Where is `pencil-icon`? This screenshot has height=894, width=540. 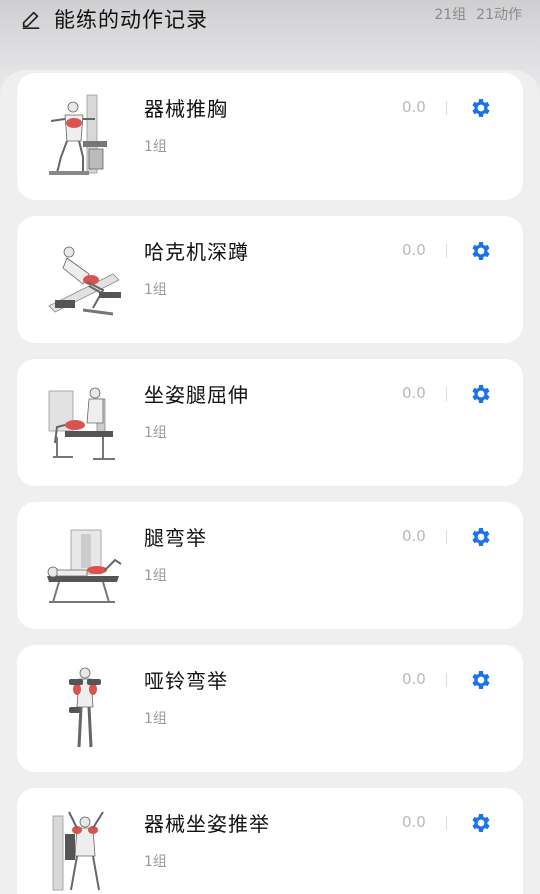
pencil-icon is located at coordinates (31, 19).